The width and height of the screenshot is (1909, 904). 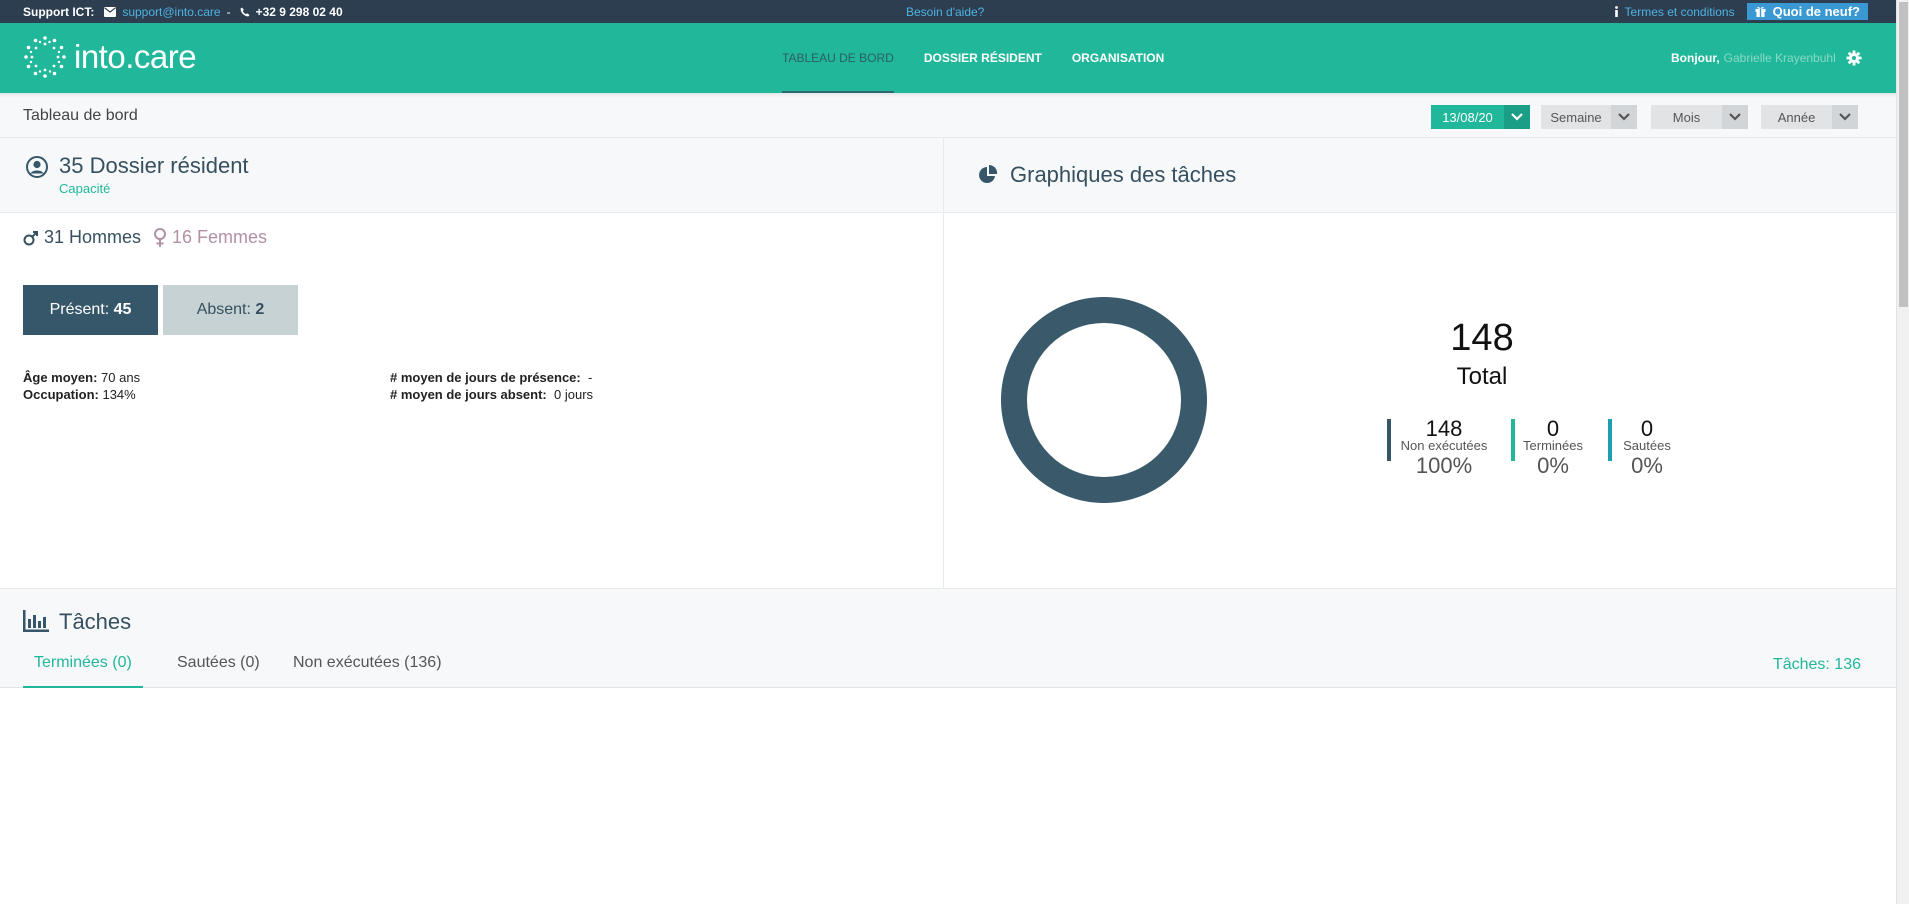 I want to click on page-scrollbar, so click(x=1902, y=452).